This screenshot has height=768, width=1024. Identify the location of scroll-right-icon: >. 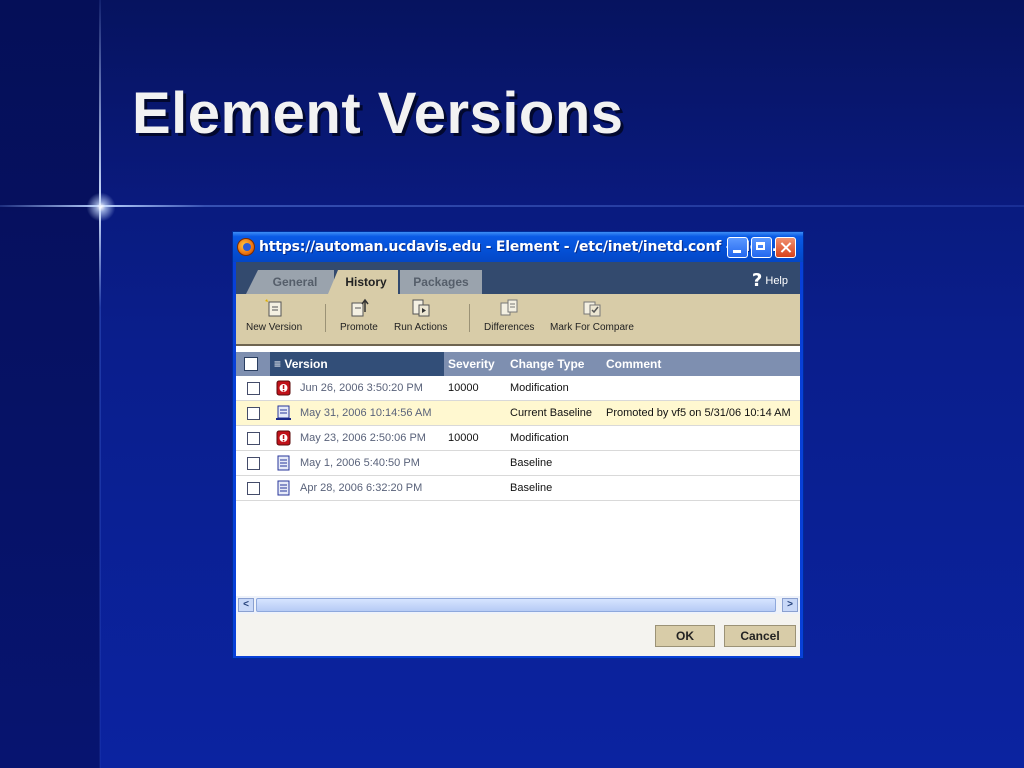
(790, 605).